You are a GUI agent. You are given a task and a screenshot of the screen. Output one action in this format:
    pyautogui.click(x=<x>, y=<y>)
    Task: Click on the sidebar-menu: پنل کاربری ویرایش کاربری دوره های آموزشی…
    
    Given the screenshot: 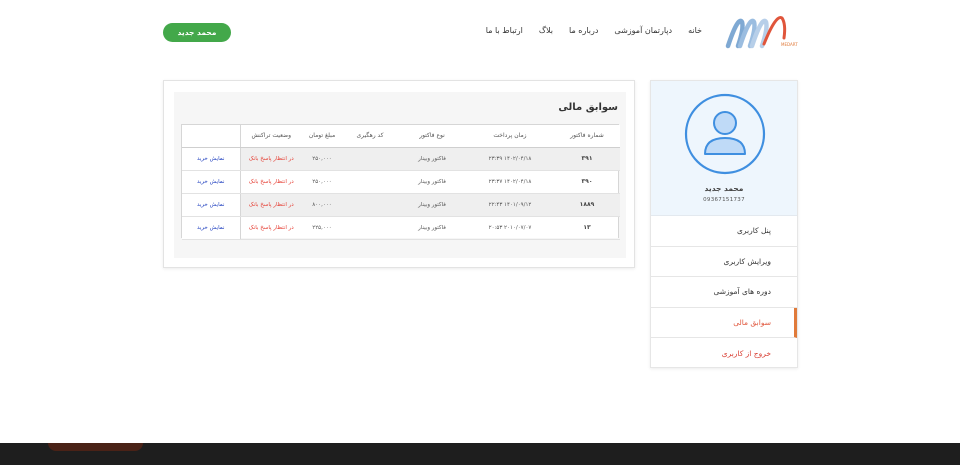 What is the action you would take?
    pyautogui.click(x=724, y=292)
    